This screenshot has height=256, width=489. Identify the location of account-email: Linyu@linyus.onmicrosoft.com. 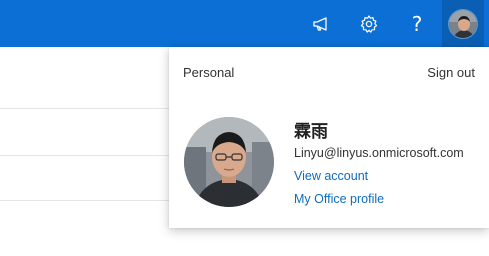
(379, 153).